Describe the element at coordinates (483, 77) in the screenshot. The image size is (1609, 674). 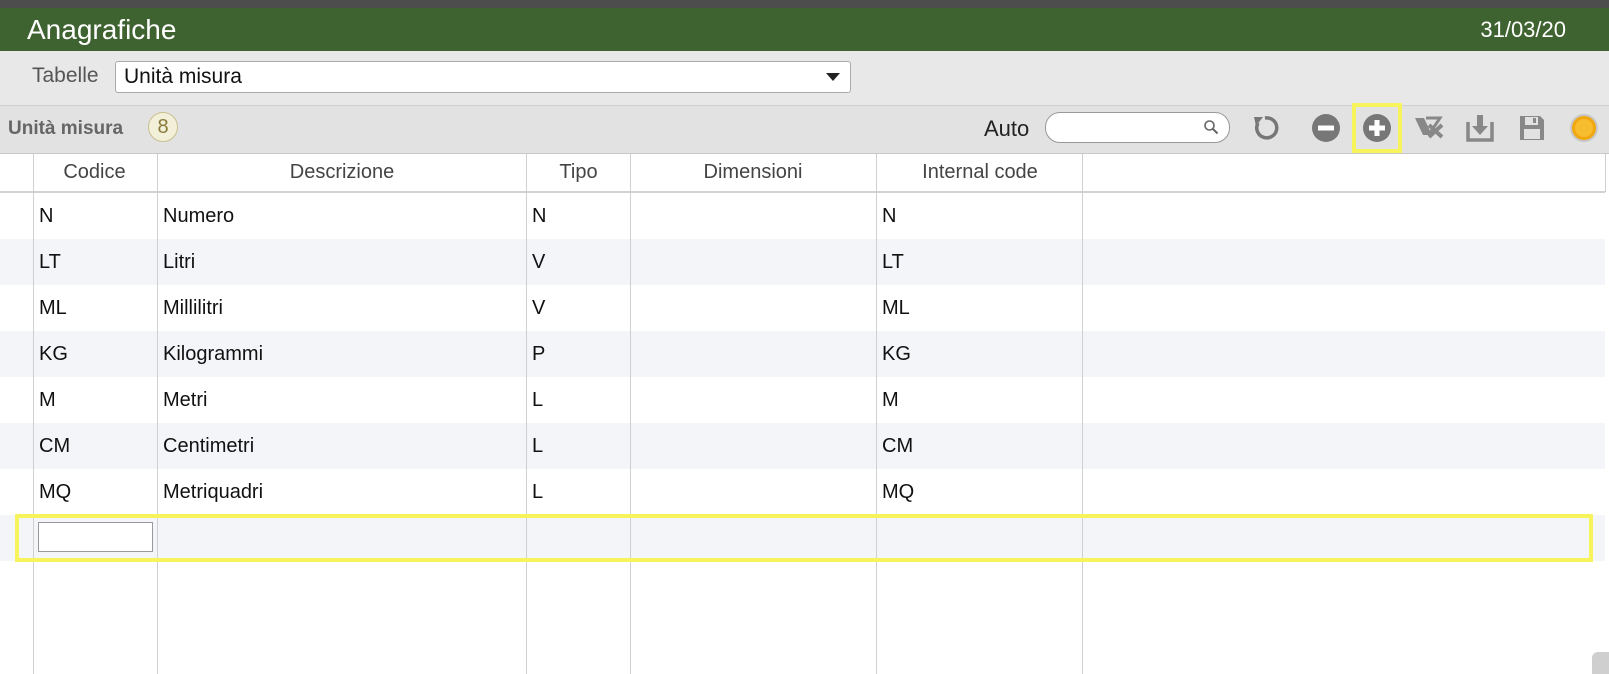
I see `table-select-dropdown: Unità misura` at that location.